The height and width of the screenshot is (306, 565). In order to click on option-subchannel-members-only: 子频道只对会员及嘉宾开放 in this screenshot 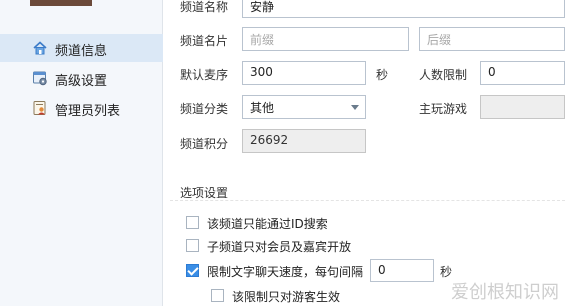, I will do `click(286, 246)`.